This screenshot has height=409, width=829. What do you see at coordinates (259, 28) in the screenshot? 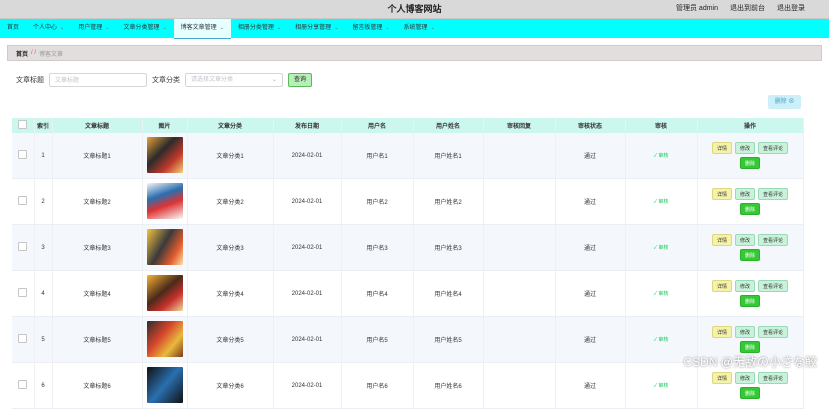
I see `menu-item-5: 相册分类管理 ⌄` at bounding box center [259, 28].